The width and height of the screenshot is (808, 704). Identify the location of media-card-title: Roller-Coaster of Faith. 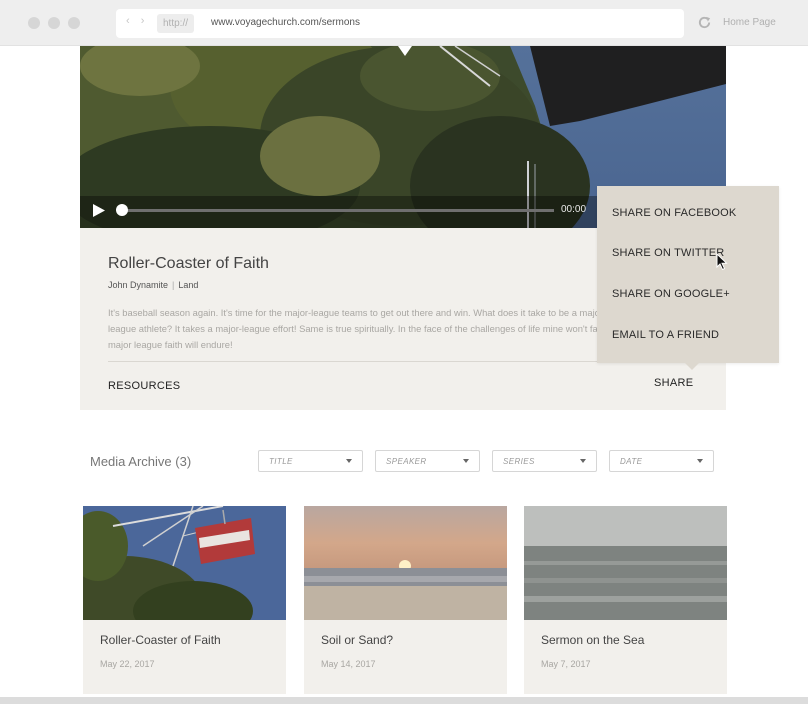
(160, 640).